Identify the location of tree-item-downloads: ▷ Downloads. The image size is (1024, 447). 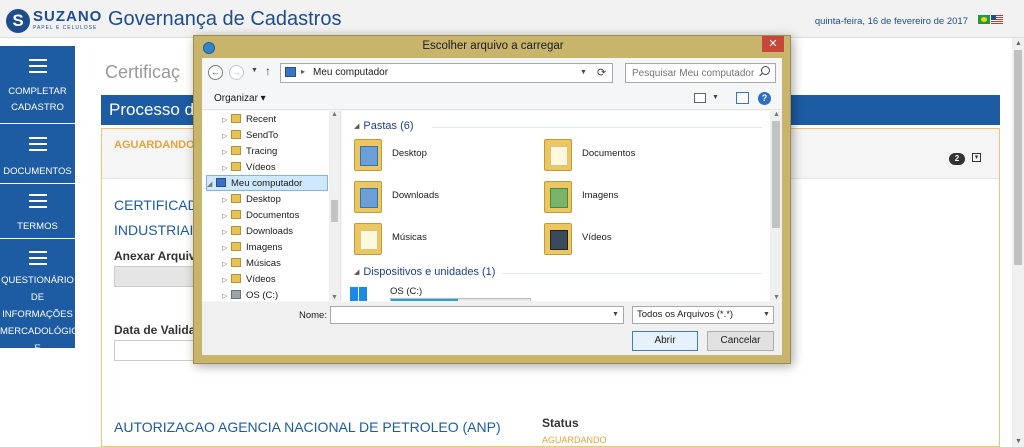
(257, 232).